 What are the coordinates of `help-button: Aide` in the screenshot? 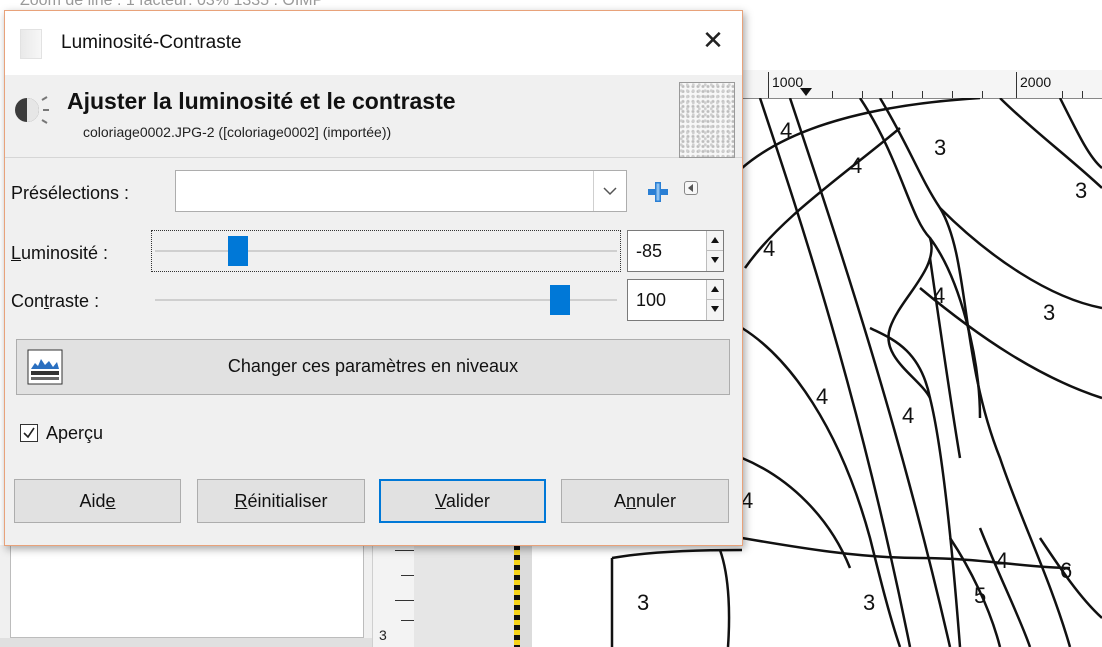 It's located at (97, 501).